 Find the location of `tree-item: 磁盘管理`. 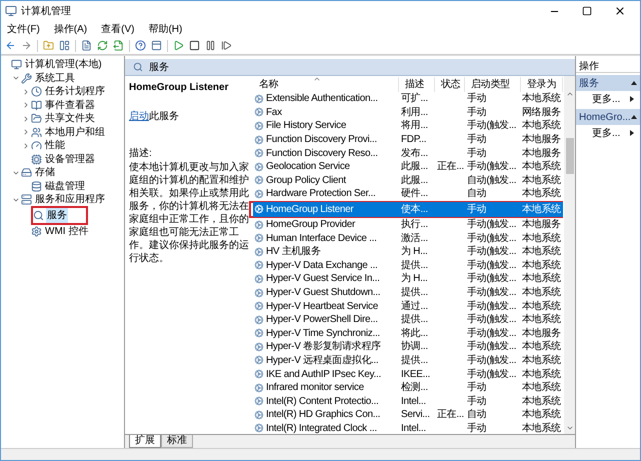

tree-item: 磁盘管理 is located at coordinates (65, 186).